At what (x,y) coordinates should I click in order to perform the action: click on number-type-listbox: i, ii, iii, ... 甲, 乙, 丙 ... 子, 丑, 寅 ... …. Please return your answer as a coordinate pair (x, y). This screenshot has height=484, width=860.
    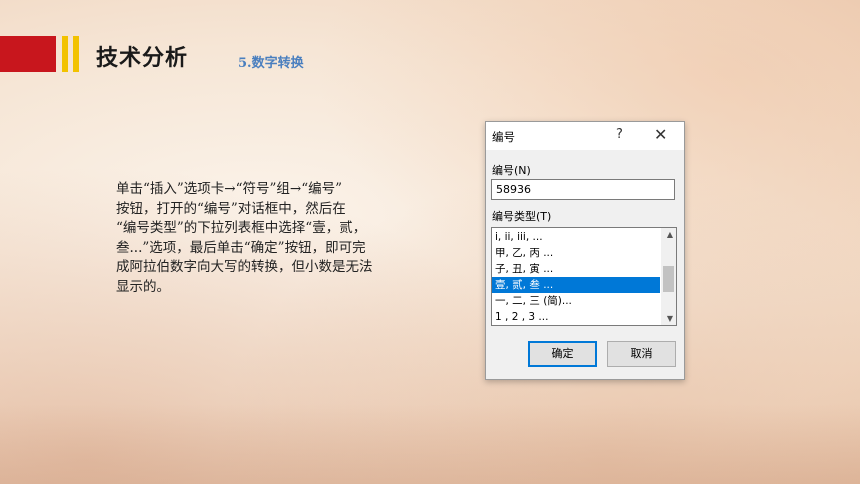
    Looking at the image, I should click on (584, 276).